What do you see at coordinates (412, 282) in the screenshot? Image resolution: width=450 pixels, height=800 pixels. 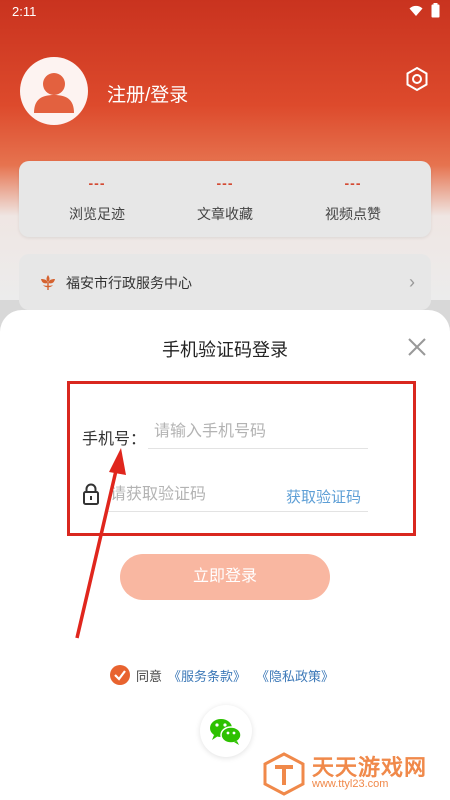 I see `chevron-right-icon: ›` at bounding box center [412, 282].